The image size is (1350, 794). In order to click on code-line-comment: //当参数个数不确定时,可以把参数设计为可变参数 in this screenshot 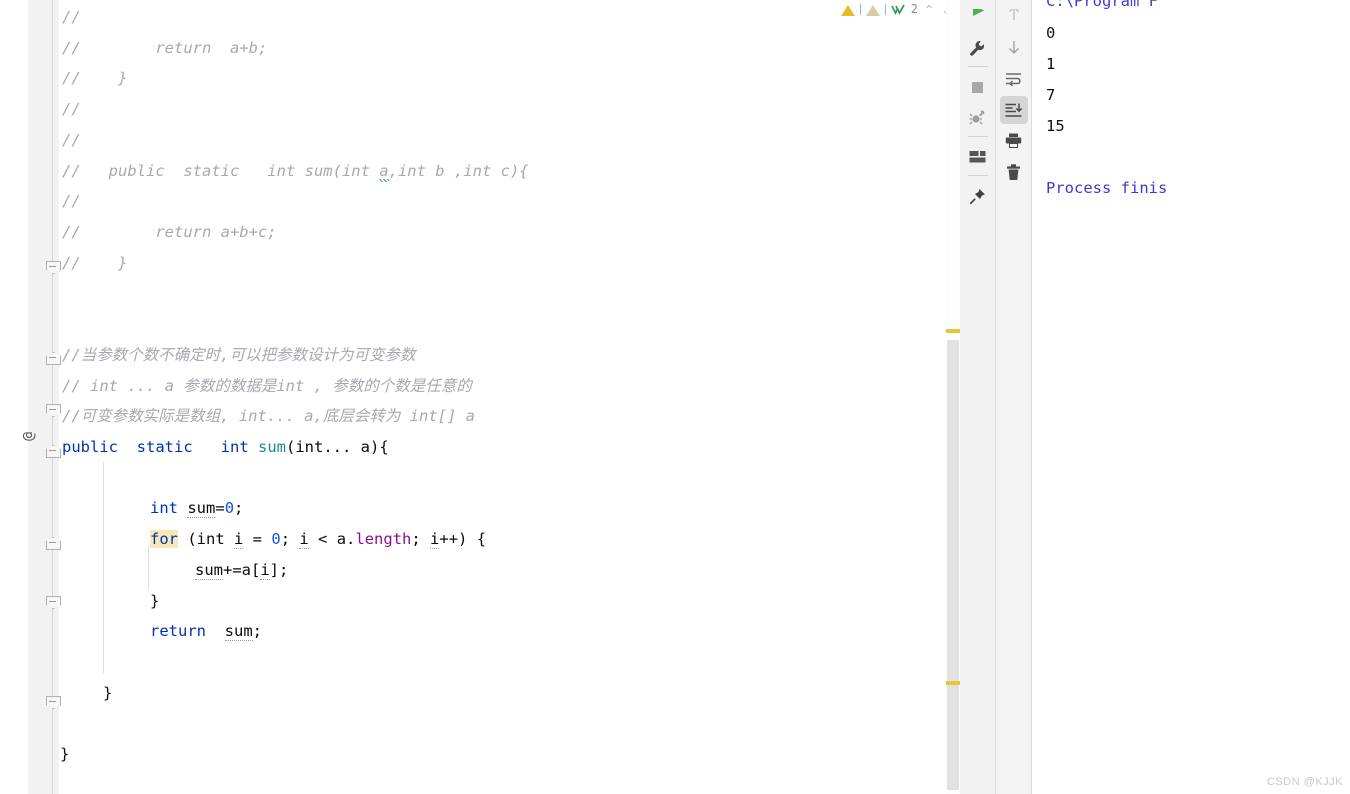, I will do `click(239, 355)`.